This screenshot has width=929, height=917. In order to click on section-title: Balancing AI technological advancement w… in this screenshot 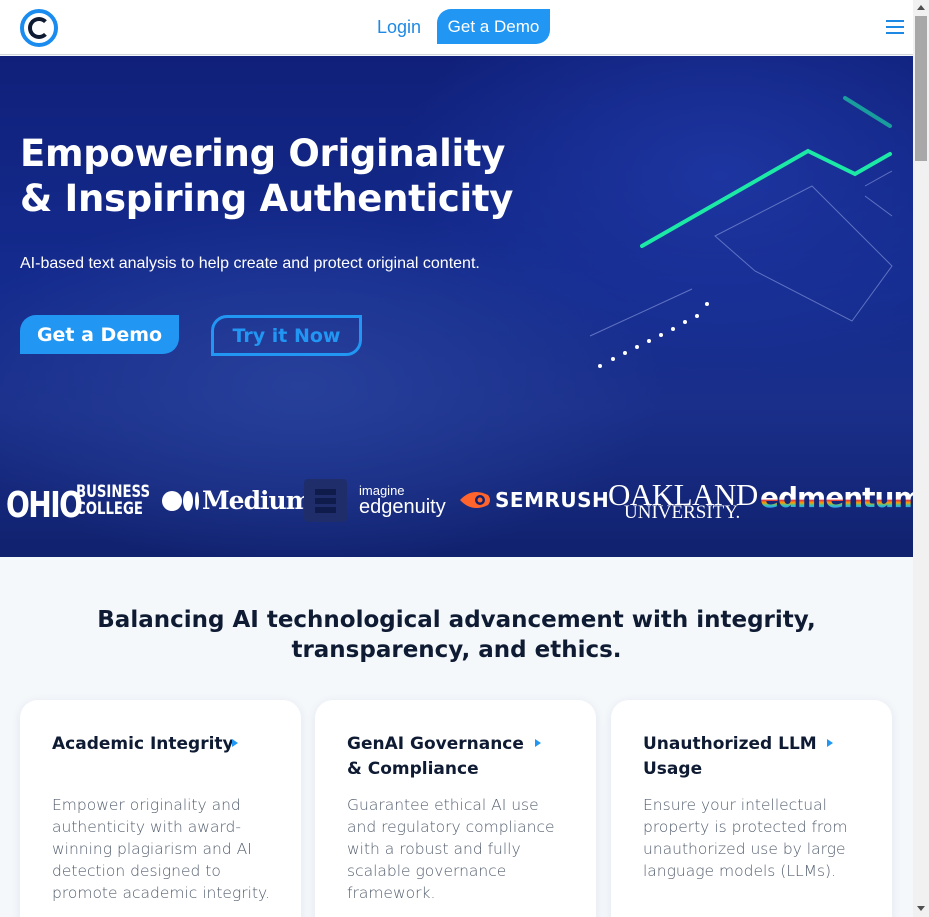, I will do `click(456, 635)`.